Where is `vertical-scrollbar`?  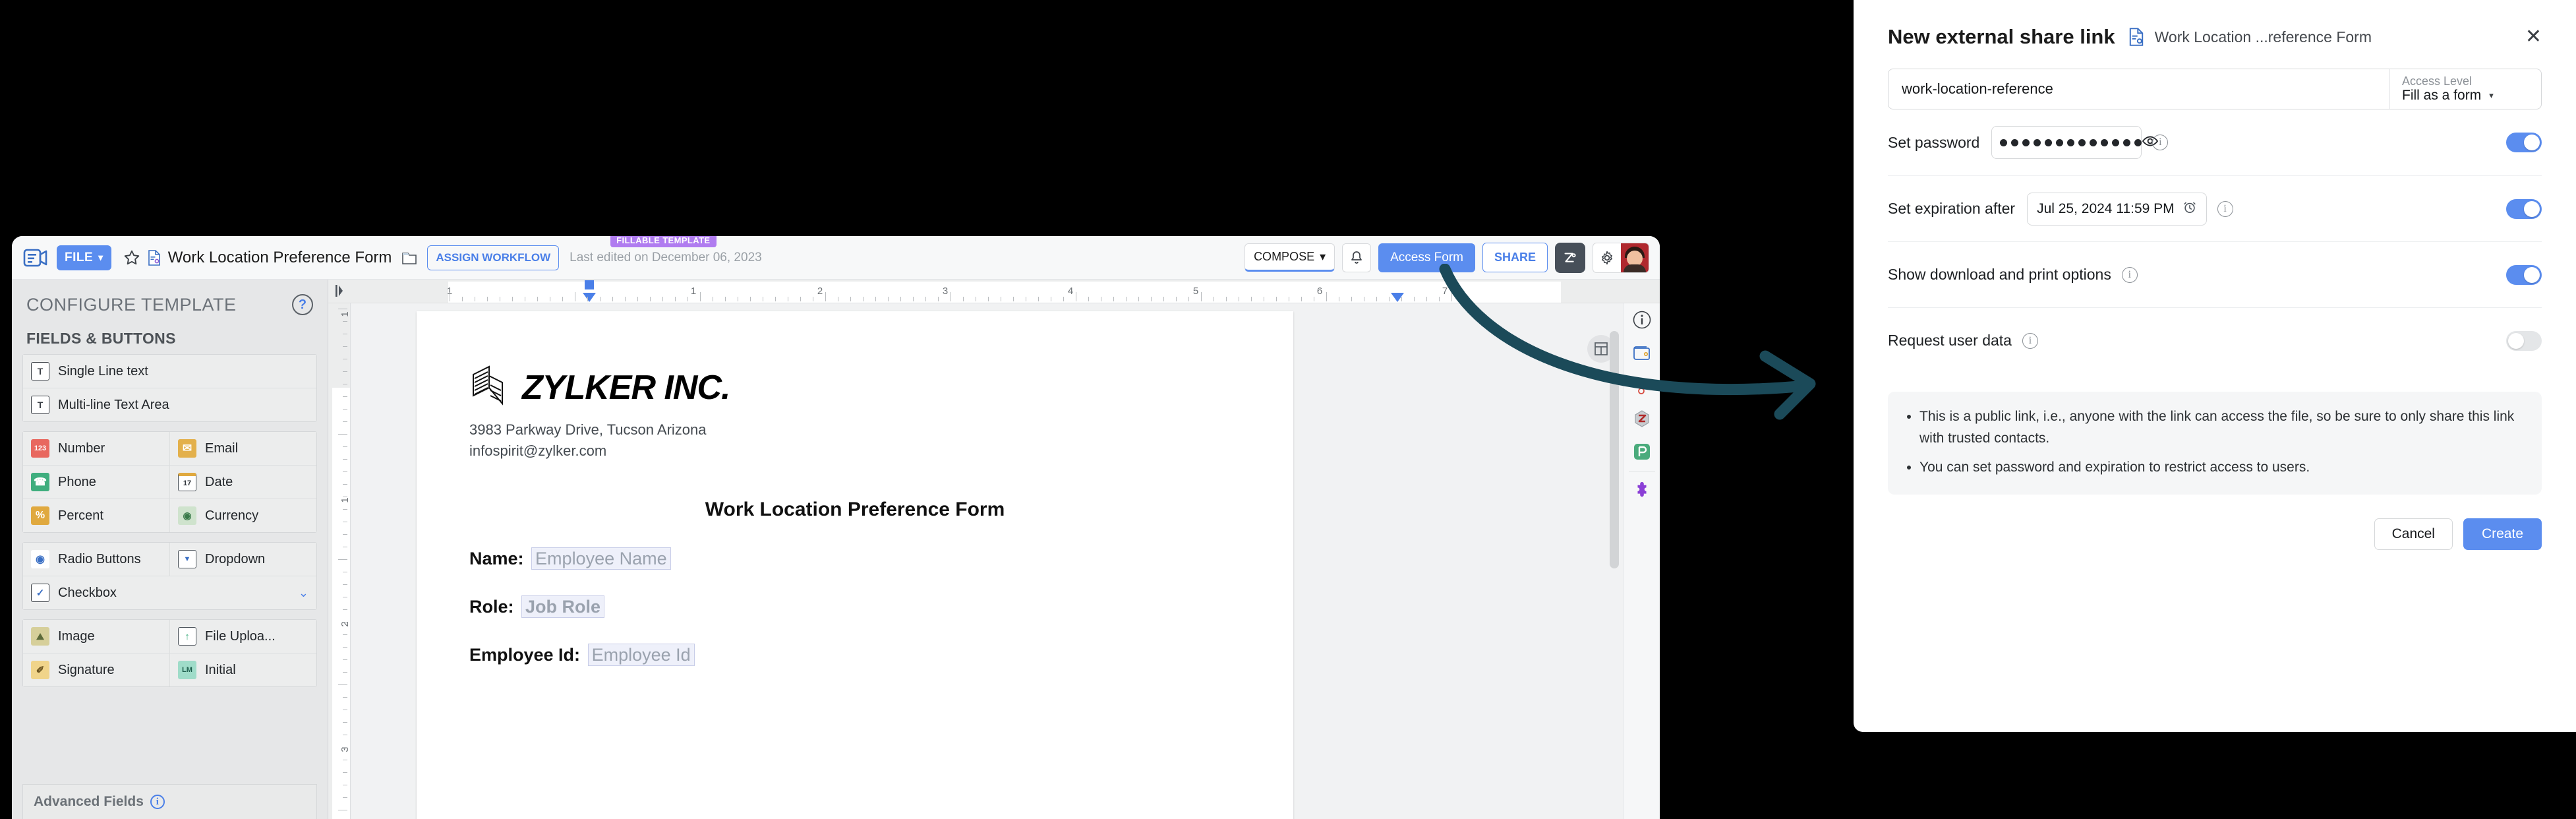 vertical-scrollbar is located at coordinates (1614, 449).